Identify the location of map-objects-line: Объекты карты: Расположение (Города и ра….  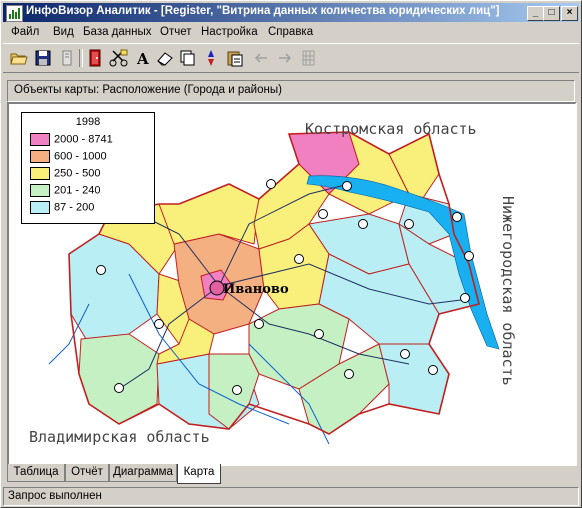
(291, 91).